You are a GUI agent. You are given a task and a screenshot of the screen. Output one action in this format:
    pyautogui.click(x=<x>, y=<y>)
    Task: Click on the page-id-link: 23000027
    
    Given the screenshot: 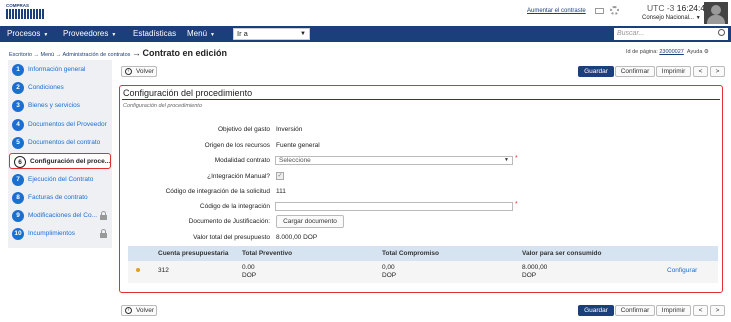 What is the action you would take?
    pyautogui.click(x=671, y=52)
    